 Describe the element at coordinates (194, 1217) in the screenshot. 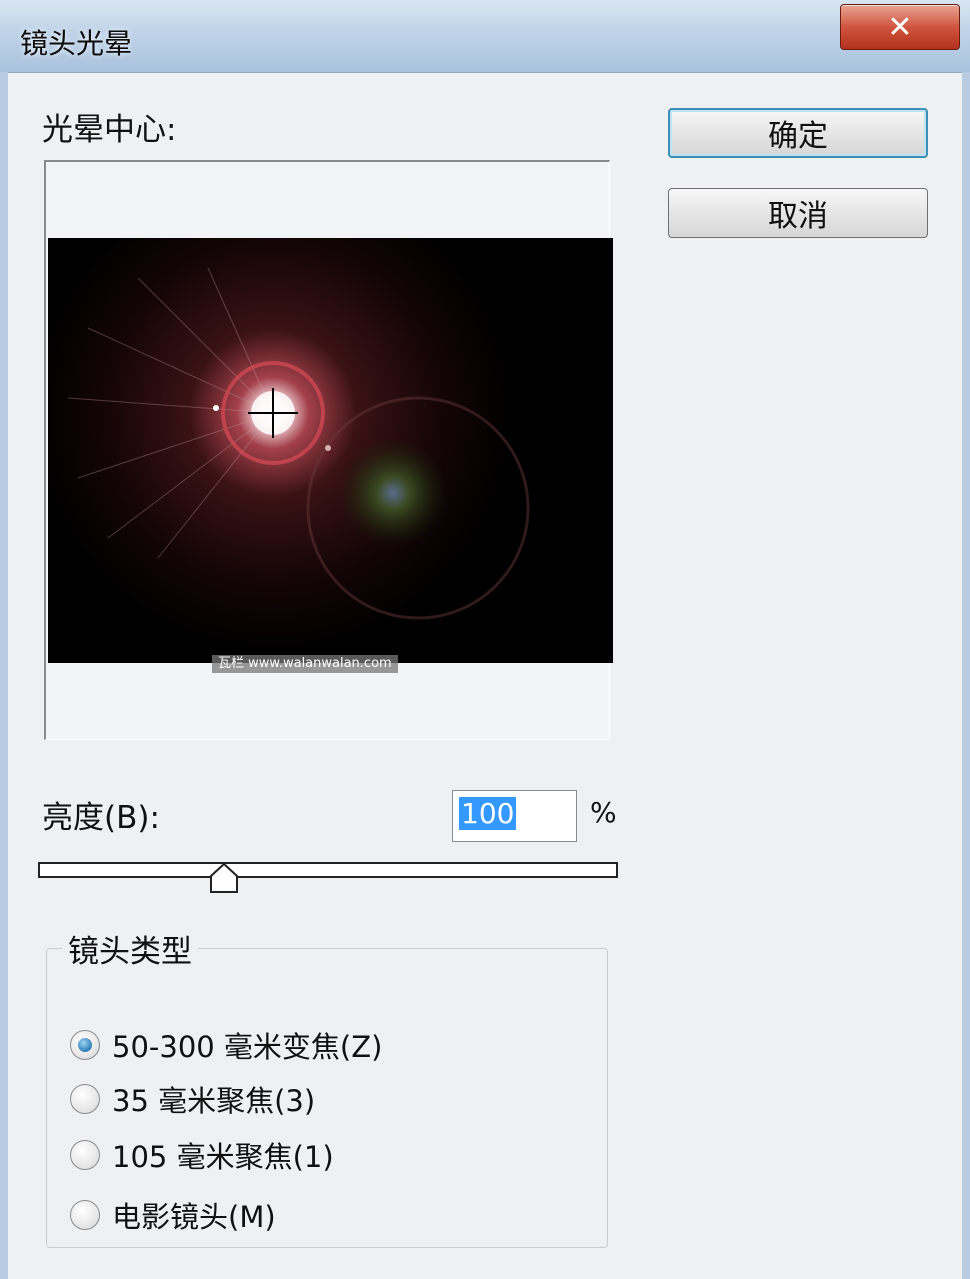

I see `lens-option-label: 电影镜头(M)` at that location.